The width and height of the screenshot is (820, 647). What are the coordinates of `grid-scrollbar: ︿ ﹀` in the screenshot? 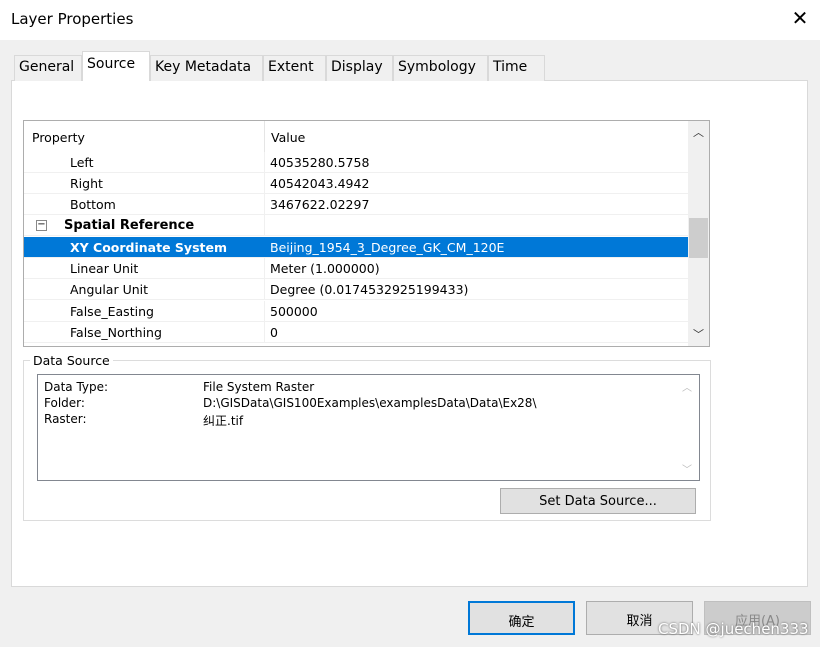 It's located at (698, 233).